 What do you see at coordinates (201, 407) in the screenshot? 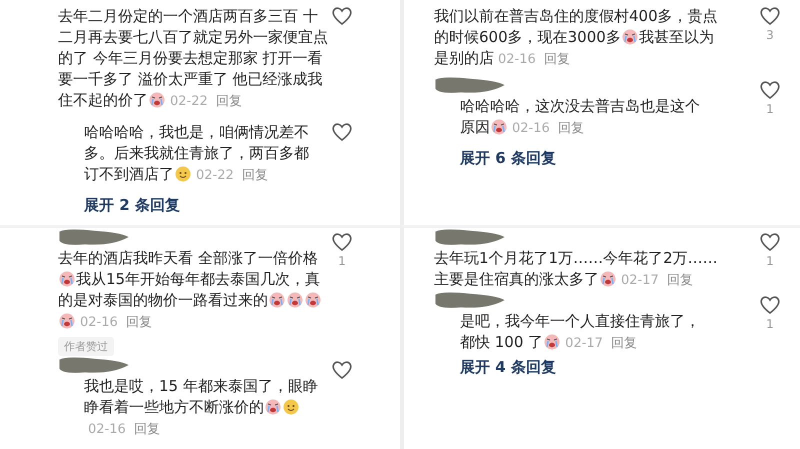
I see `reply-text: 我也是哎，15 年都来泰国了，眼睁睁看着一些地方不断涨价的 02-16 回复` at bounding box center [201, 407].